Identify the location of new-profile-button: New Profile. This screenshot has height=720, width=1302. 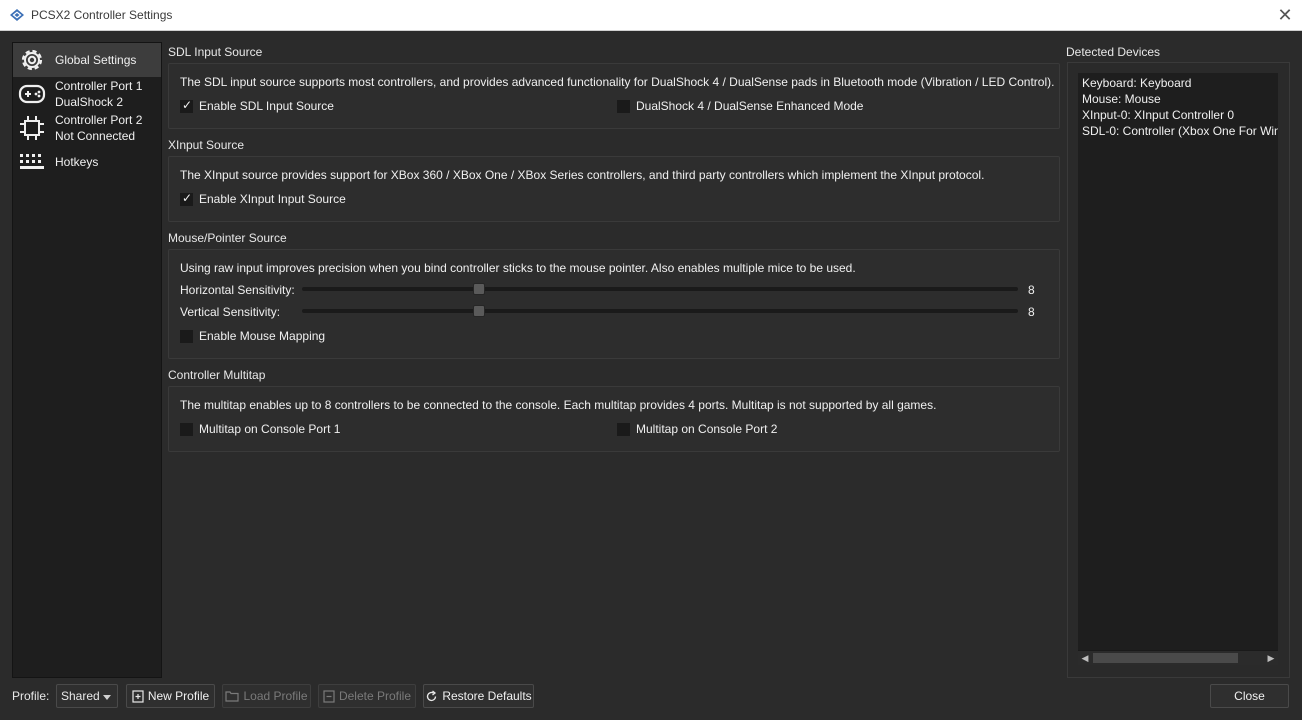
(170, 696).